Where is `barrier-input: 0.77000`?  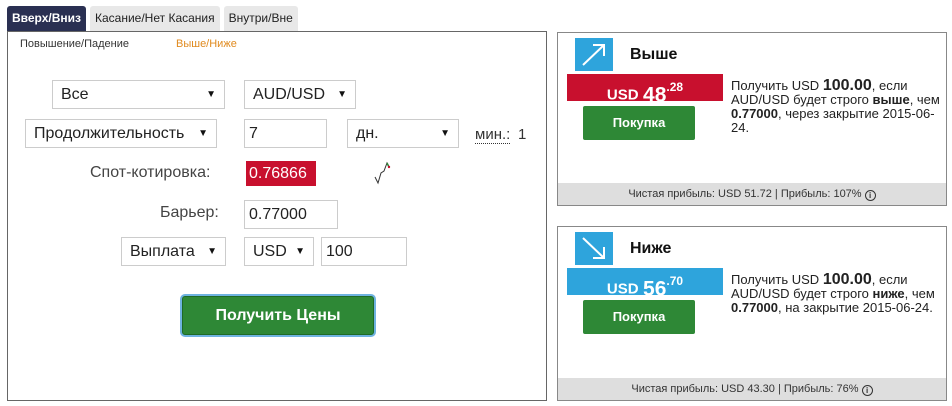 barrier-input: 0.77000 is located at coordinates (291, 214).